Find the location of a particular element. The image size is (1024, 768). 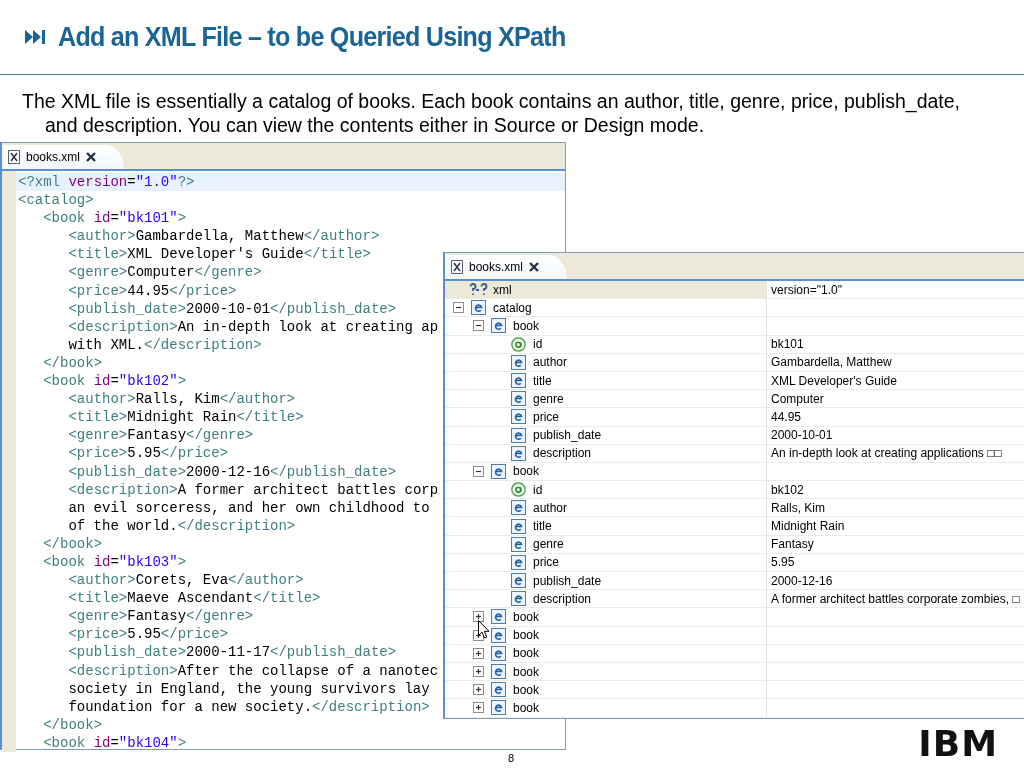

node-value: version="1.0" is located at coordinates (806, 289).